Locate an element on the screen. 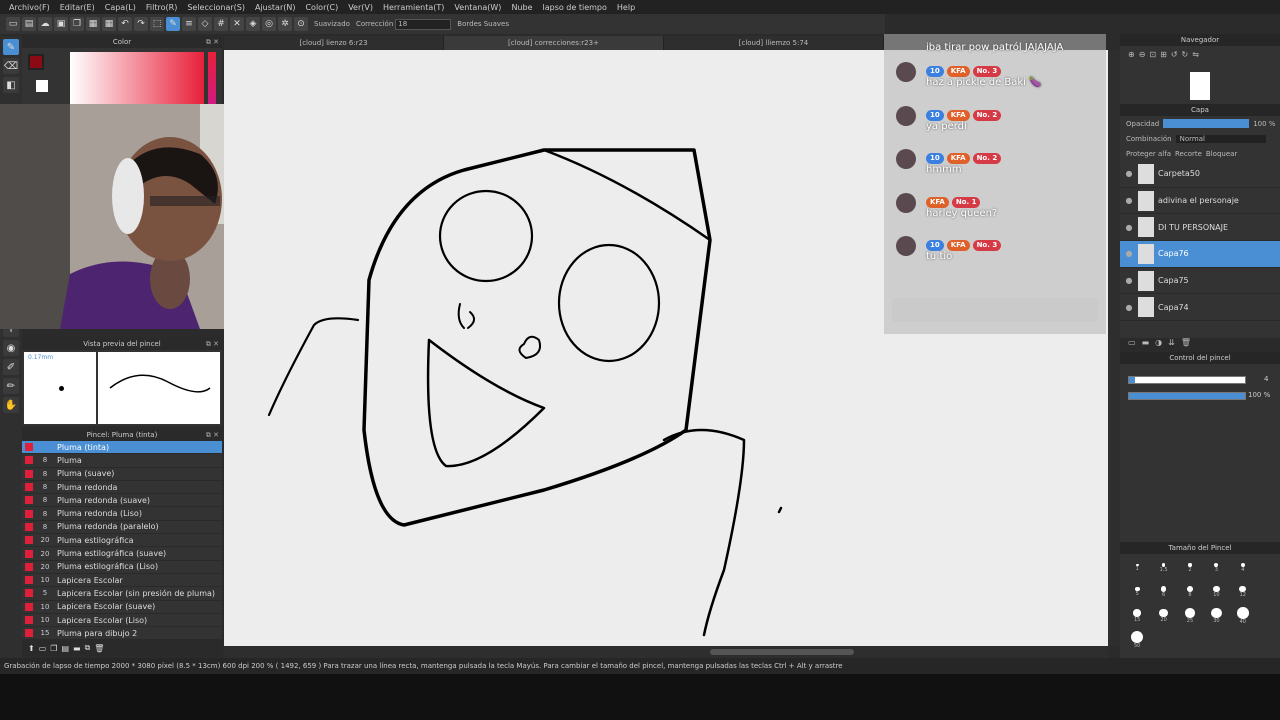 This screenshot has height=720, width=1280. proteger-alfa-checkbox: Proteger alfa is located at coordinates (1148, 154).